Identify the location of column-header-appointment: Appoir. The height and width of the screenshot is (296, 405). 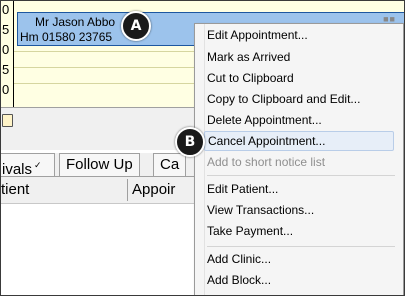
(153, 190).